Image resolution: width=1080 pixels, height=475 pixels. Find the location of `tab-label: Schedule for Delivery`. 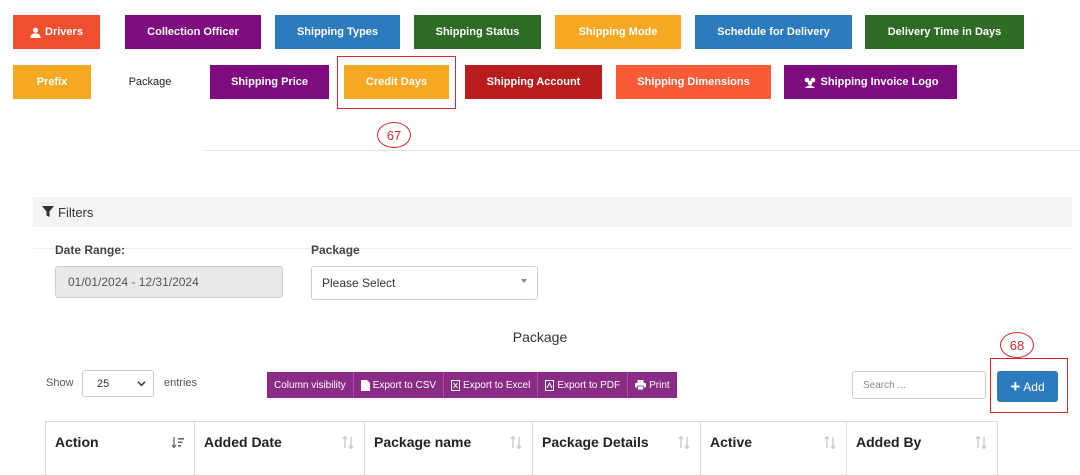

tab-label: Schedule for Delivery is located at coordinates (773, 32).